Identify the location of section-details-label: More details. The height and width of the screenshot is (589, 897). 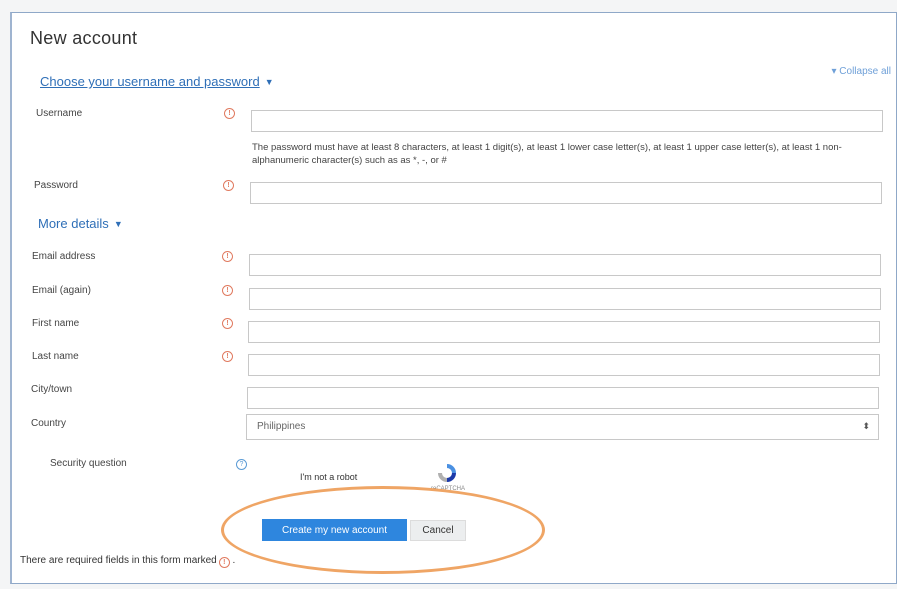
(73, 223).